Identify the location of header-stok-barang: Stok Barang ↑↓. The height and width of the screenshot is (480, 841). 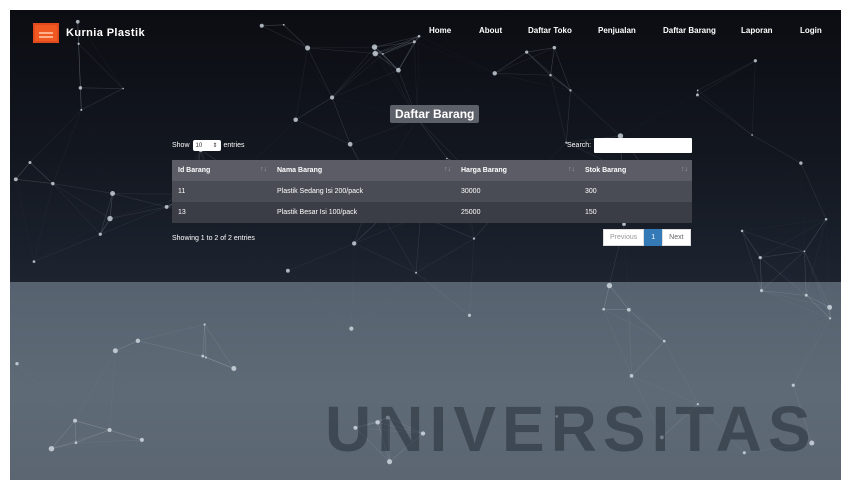
(635, 170).